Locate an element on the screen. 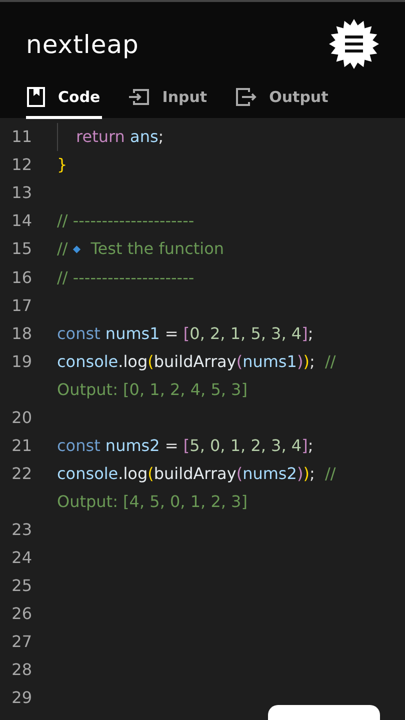 The height and width of the screenshot is (720, 405). code-line: } is located at coordinates (62, 165).